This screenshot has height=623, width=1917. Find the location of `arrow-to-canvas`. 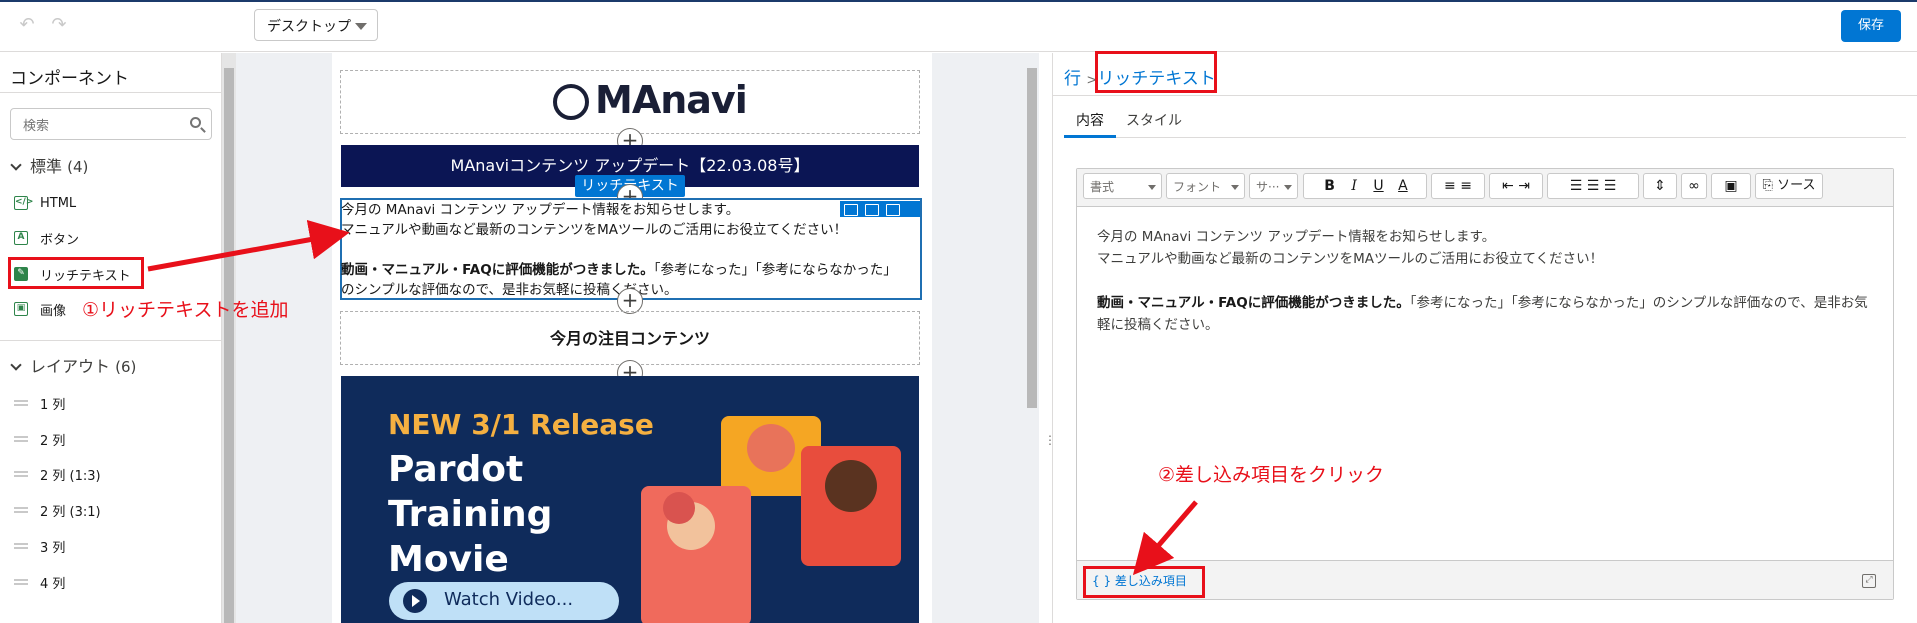

arrow-to-canvas is located at coordinates (248, 245).